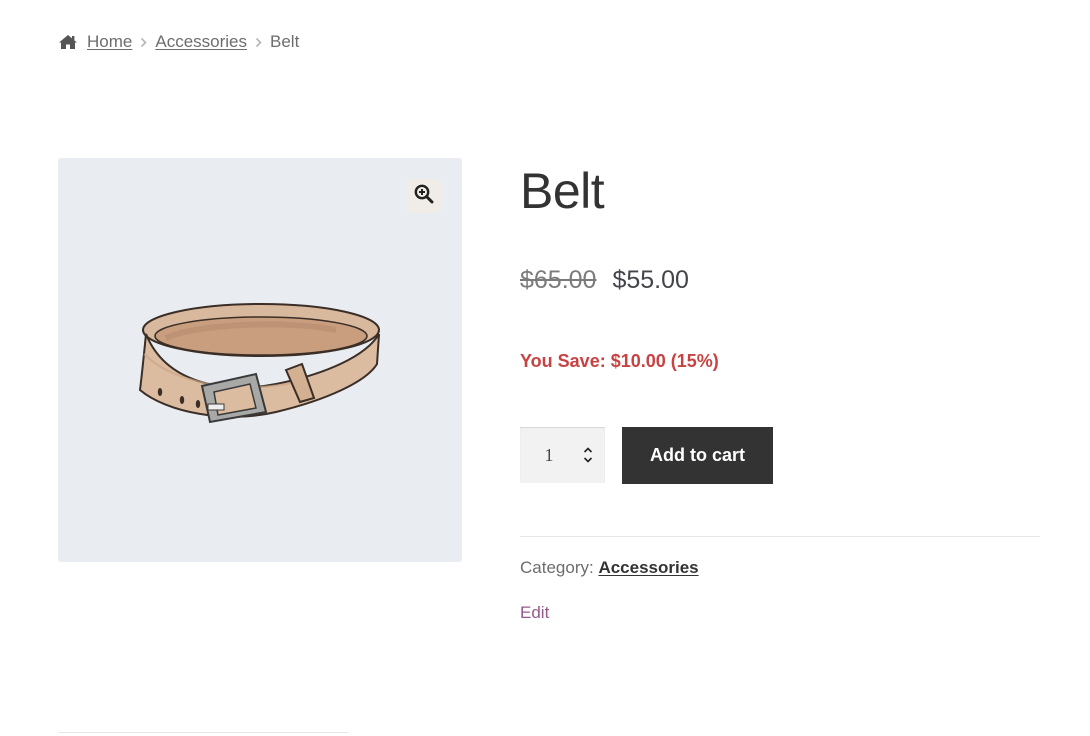 The width and height of the screenshot is (1090, 736). I want to click on breadcrumb-home-link: Home, so click(109, 42).